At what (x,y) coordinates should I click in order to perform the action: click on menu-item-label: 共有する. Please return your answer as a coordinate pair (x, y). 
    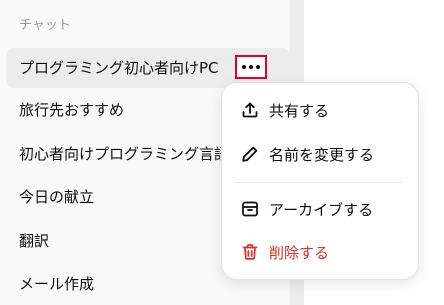
    Looking at the image, I should click on (299, 110).